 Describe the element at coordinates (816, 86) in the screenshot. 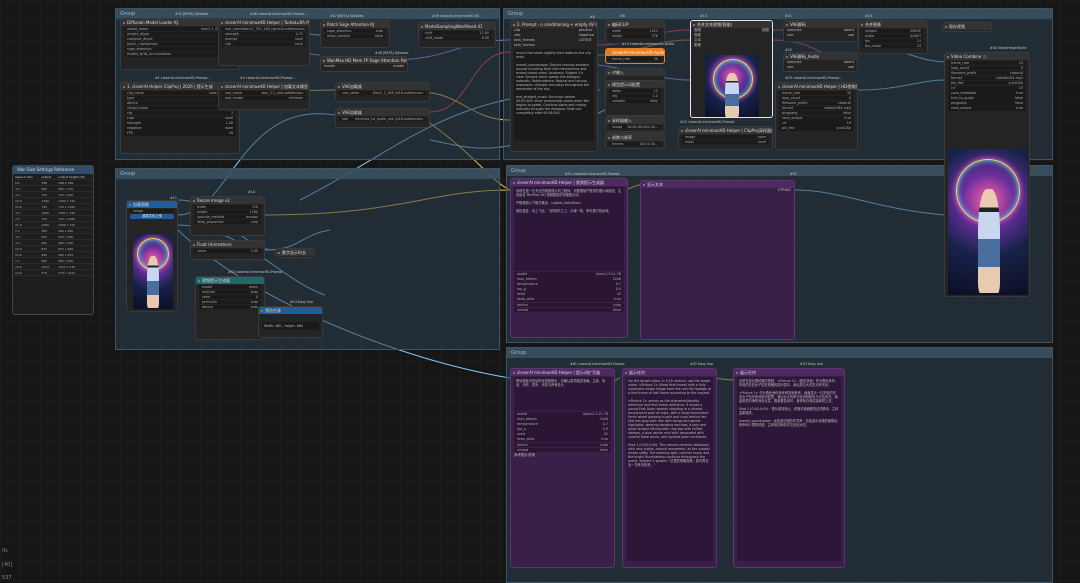

I see `node-title: closerAI minimaxHD Helper | HD视频保存` at that location.